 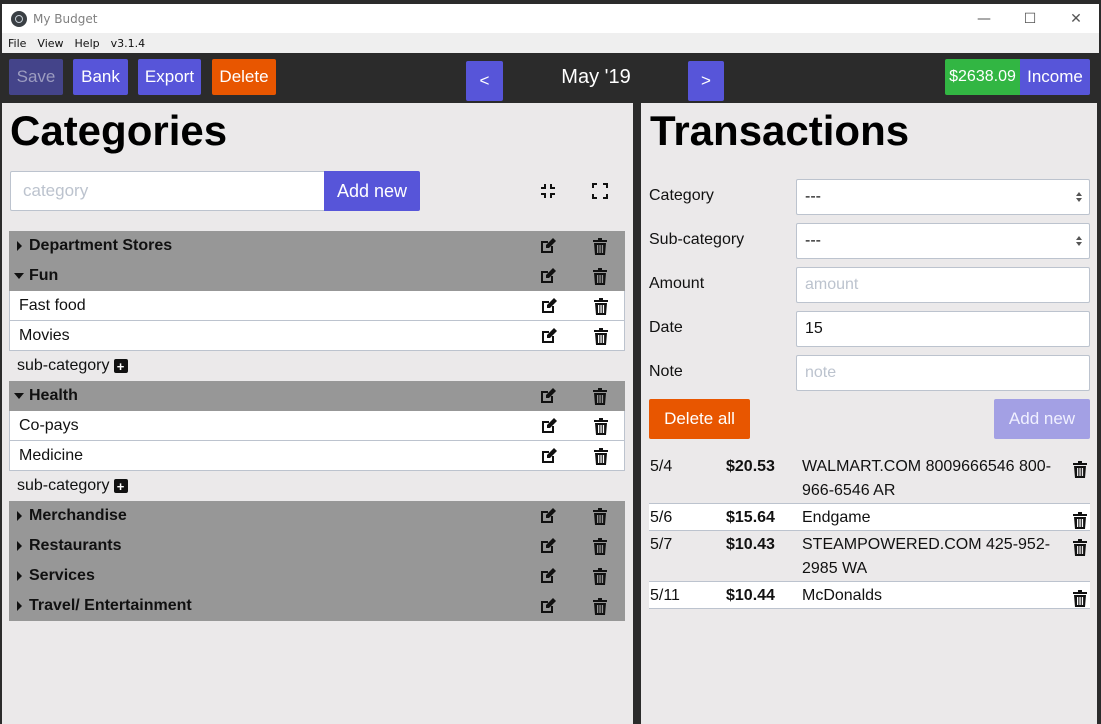 What do you see at coordinates (44, 275) in the screenshot?
I see `category-name: Fun` at bounding box center [44, 275].